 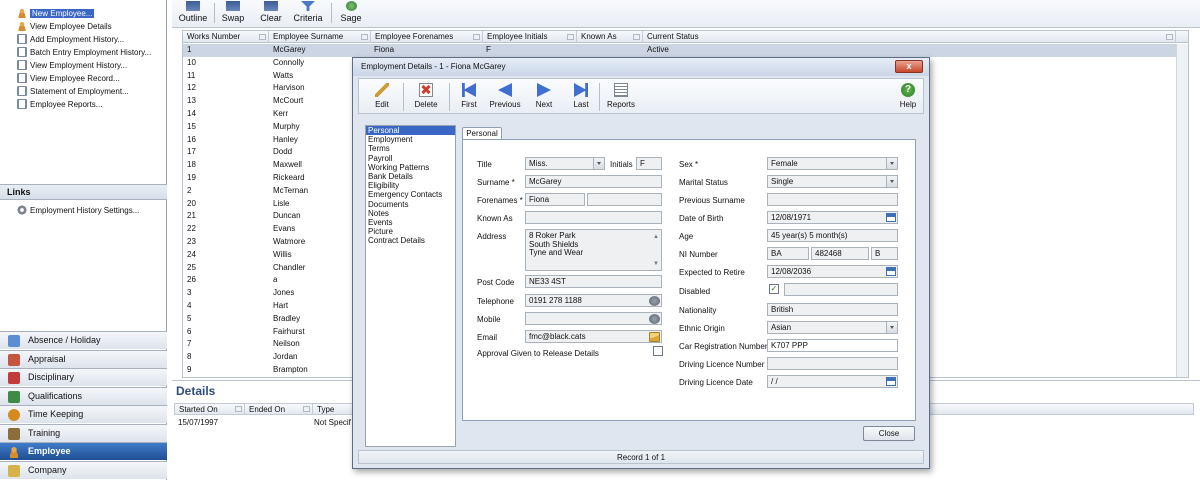 I want to click on telephone-field: 0191 278 1188, so click(x=593, y=300).